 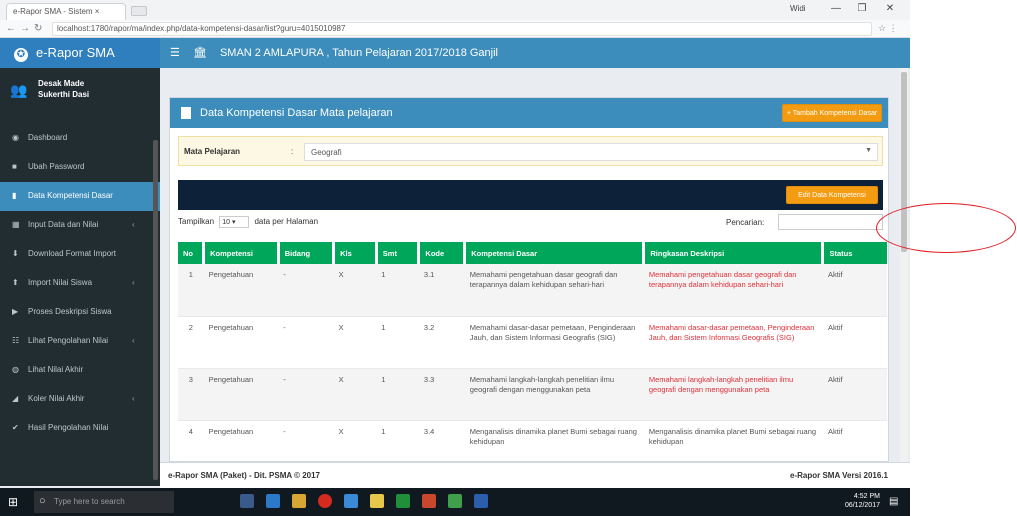 What do you see at coordinates (299, 501) in the screenshot?
I see `file-explorer-icon` at bounding box center [299, 501].